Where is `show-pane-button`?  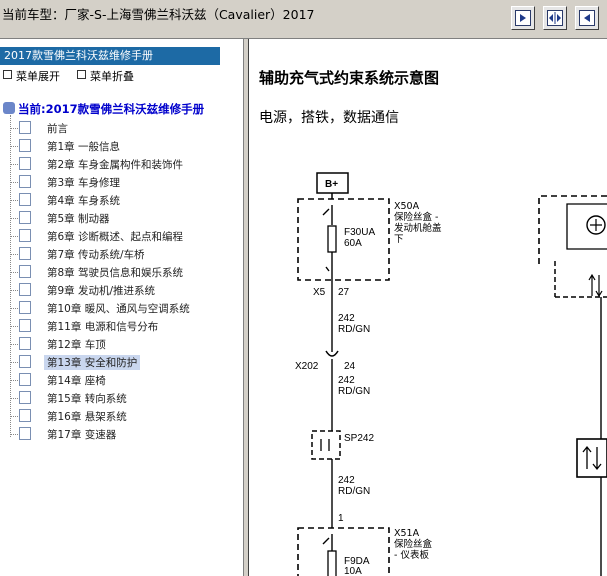 show-pane-button is located at coordinates (523, 18).